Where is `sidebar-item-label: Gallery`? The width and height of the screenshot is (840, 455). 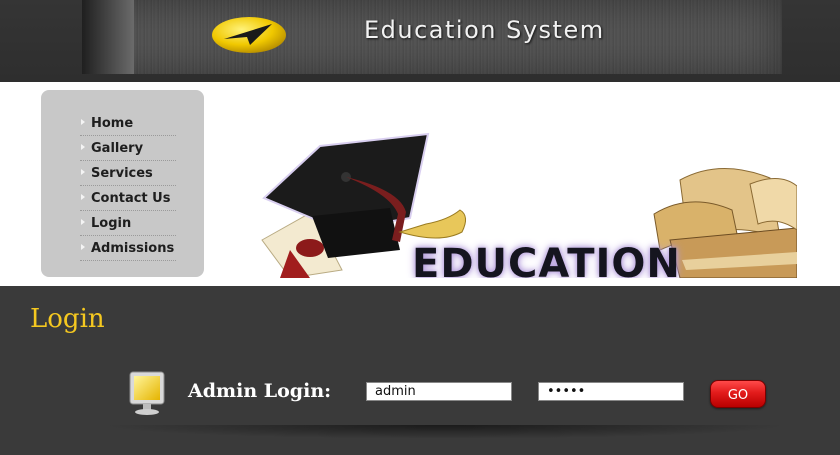
sidebar-item-label: Gallery is located at coordinates (117, 148).